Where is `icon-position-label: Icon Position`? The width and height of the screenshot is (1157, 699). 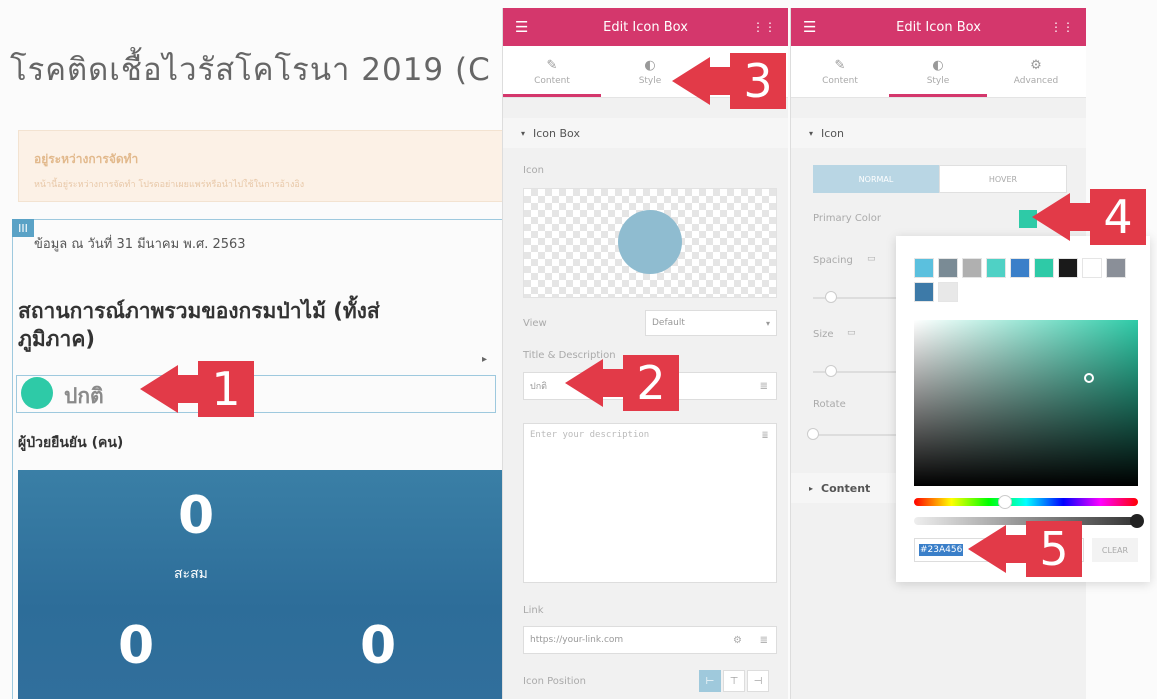
icon-position-label: Icon Position is located at coordinates (555, 681).